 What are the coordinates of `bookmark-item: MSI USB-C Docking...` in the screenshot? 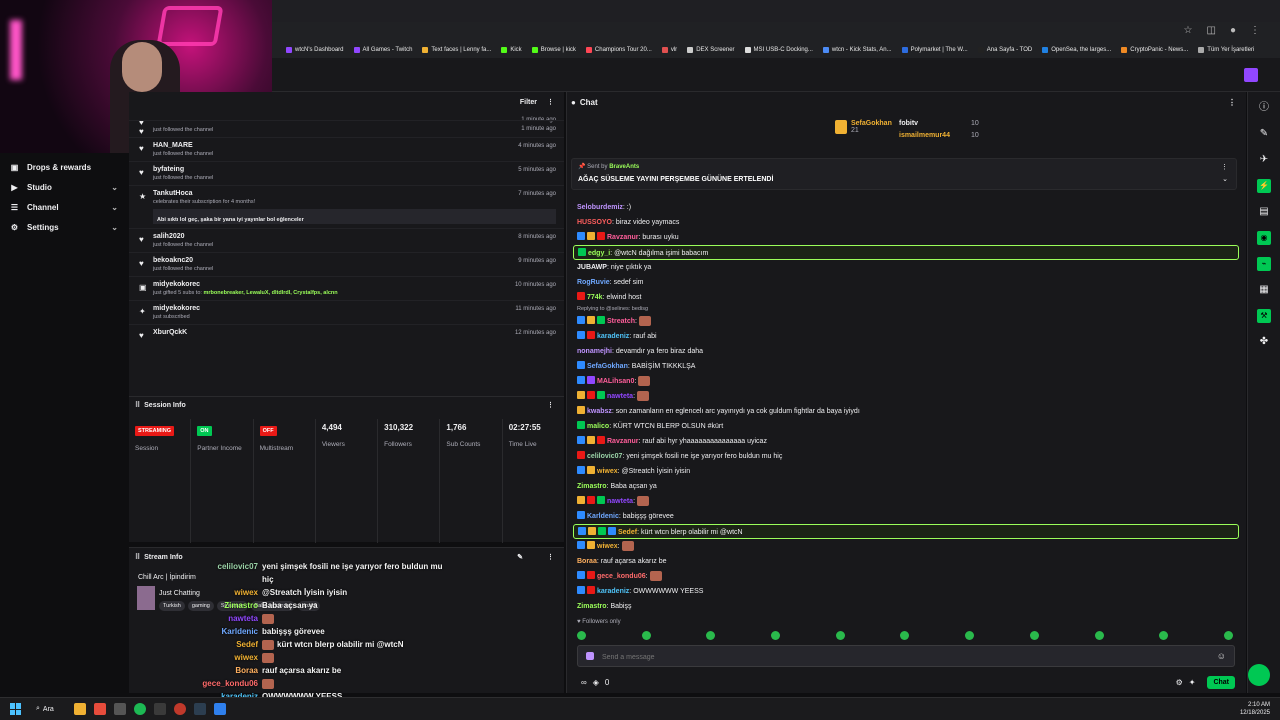 It's located at (778, 50).